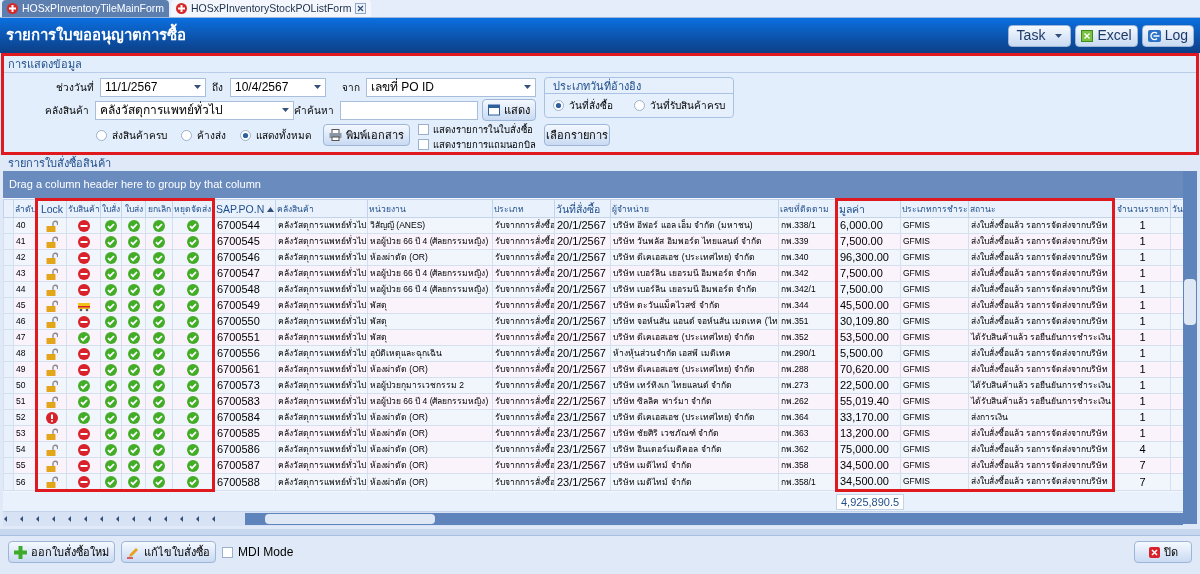 Image resolution: width=1200 pixels, height=574 pixels. I want to click on log-button: Log, so click(1167, 35).